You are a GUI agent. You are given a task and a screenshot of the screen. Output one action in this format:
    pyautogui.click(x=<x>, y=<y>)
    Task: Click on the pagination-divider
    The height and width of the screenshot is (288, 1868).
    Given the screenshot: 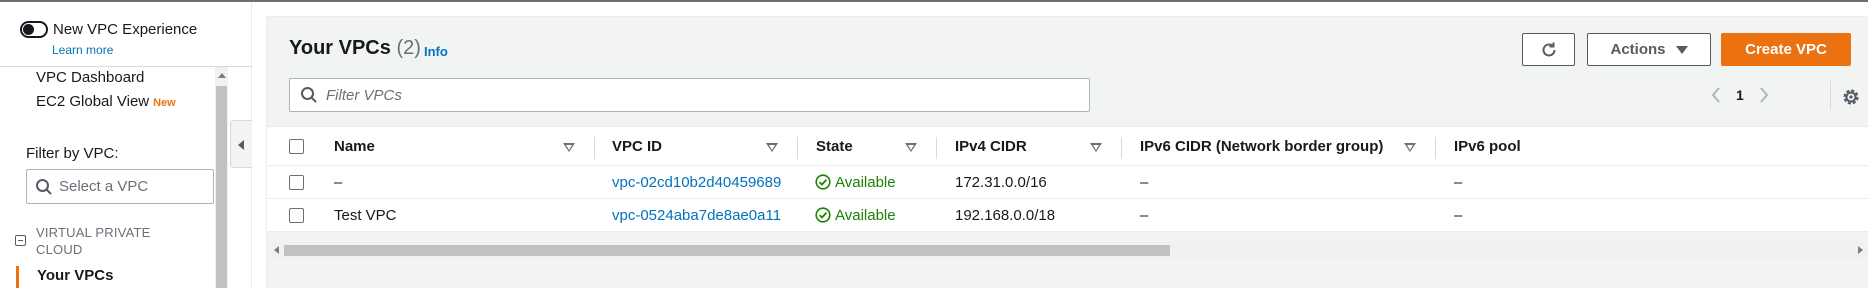 What is the action you would take?
    pyautogui.click(x=1830, y=95)
    